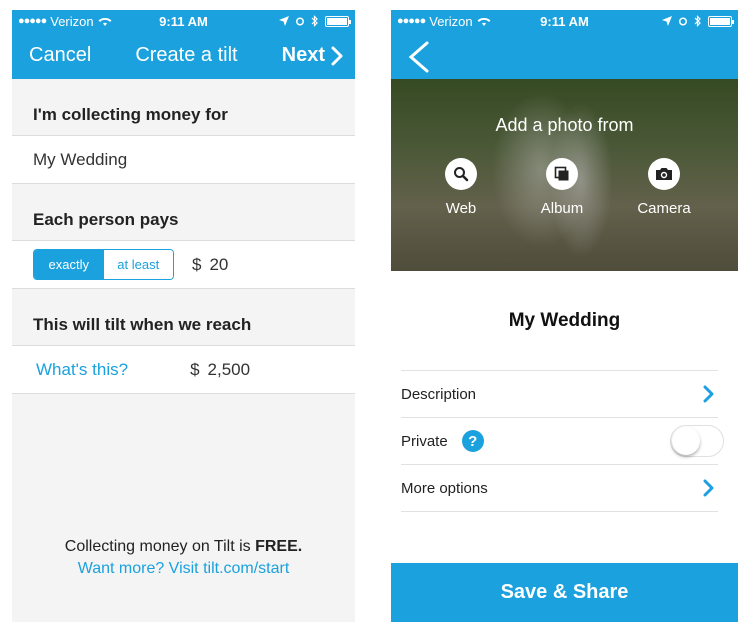 This screenshot has height=640, width=750. What do you see at coordinates (279, 546) in the screenshot?
I see `free-notice-bold: FREE.` at bounding box center [279, 546].